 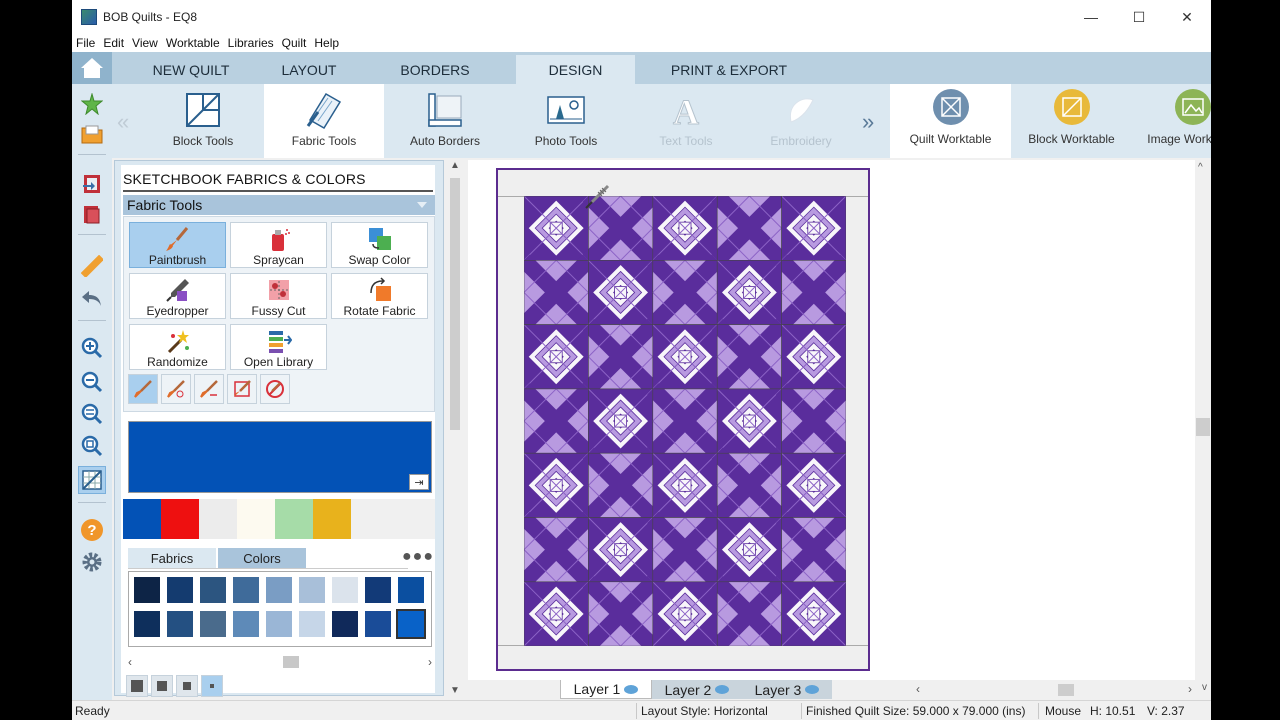 What do you see at coordinates (379, 296) in the screenshot?
I see `rotate-fabric-tool-button: Rotate Fabric` at bounding box center [379, 296].